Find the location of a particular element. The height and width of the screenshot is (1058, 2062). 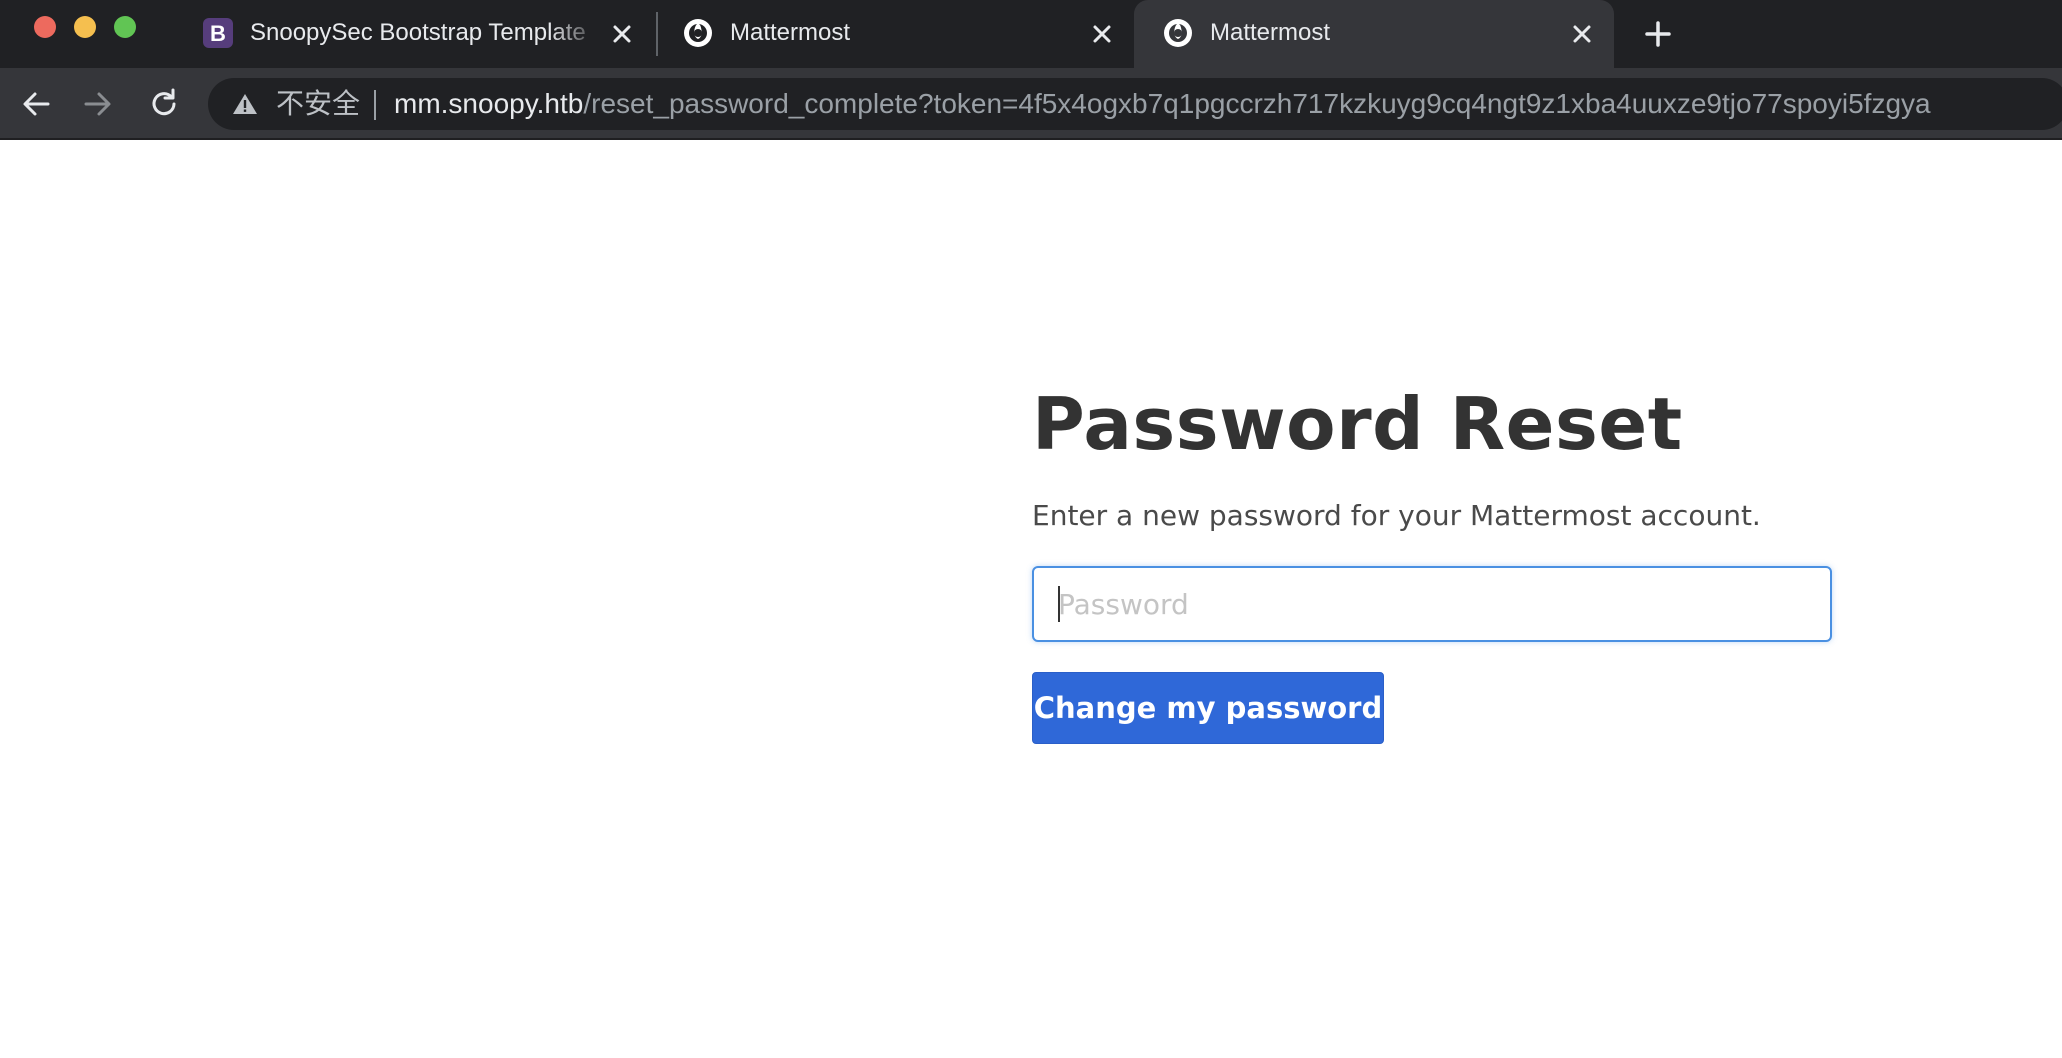

warning-icon is located at coordinates (245, 104).